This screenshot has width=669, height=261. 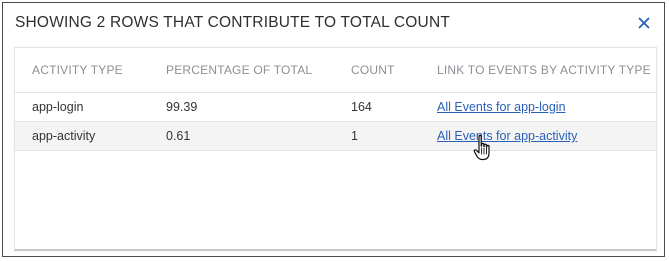 What do you see at coordinates (546, 70) in the screenshot?
I see `column-header-link: LINK TO EVENTS BY ACTIVITY TYPE` at bounding box center [546, 70].